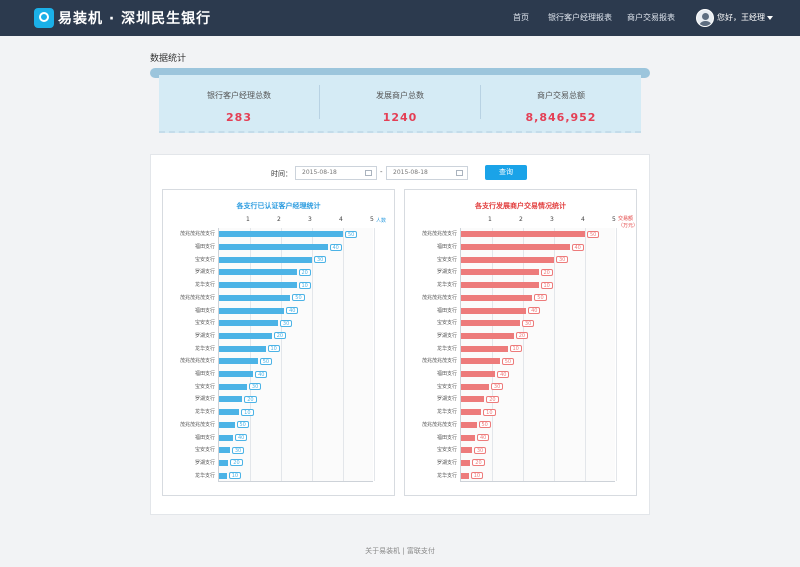 The image size is (800, 567). What do you see at coordinates (278, 206) in the screenshot?
I see `chart-title: 各支行已认证客户经理统计` at bounding box center [278, 206].